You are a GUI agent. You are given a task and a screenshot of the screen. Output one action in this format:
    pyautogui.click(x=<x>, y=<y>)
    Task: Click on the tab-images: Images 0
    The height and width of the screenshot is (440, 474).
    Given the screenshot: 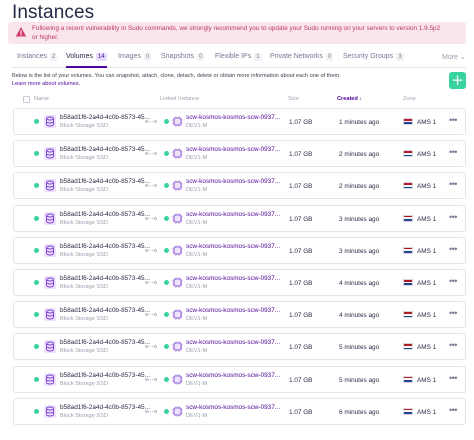 What is the action you would take?
    pyautogui.click(x=135, y=60)
    